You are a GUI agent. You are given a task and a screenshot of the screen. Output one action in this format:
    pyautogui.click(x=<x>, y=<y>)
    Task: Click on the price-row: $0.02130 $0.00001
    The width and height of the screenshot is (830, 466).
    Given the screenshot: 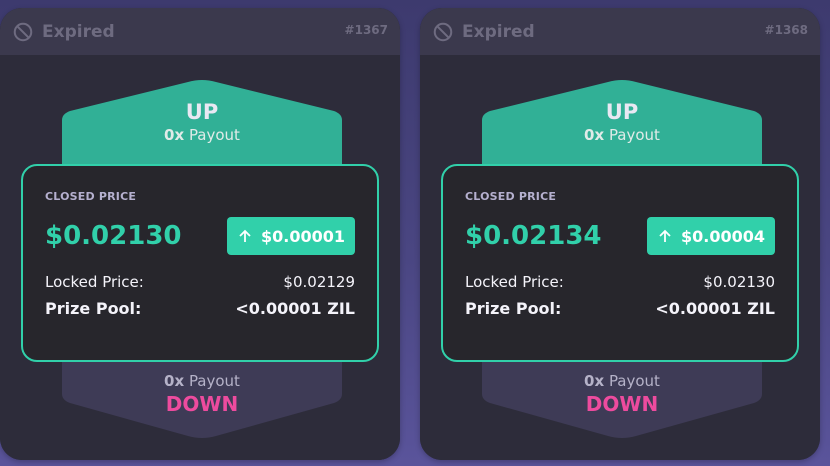 What is the action you would take?
    pyautogui.click(x=200, y=236)
    